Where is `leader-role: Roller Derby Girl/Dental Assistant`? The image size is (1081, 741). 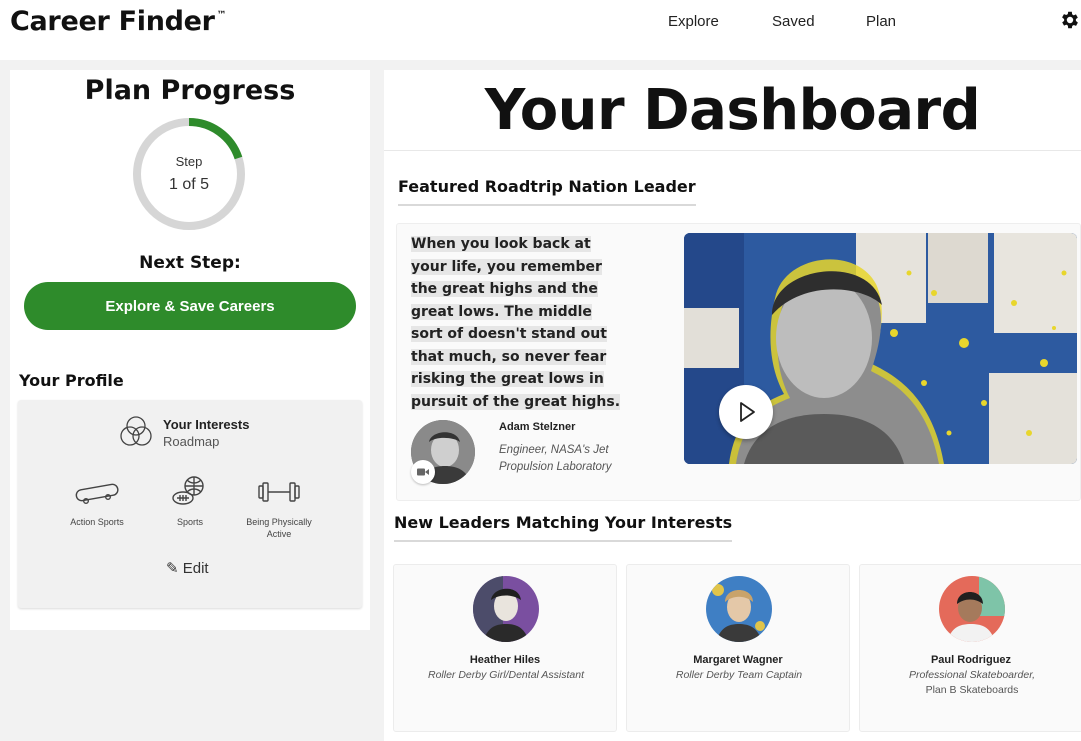 leader-role: Roller Derby Girl/Dental Assistant is located at coordinates (506, 675).